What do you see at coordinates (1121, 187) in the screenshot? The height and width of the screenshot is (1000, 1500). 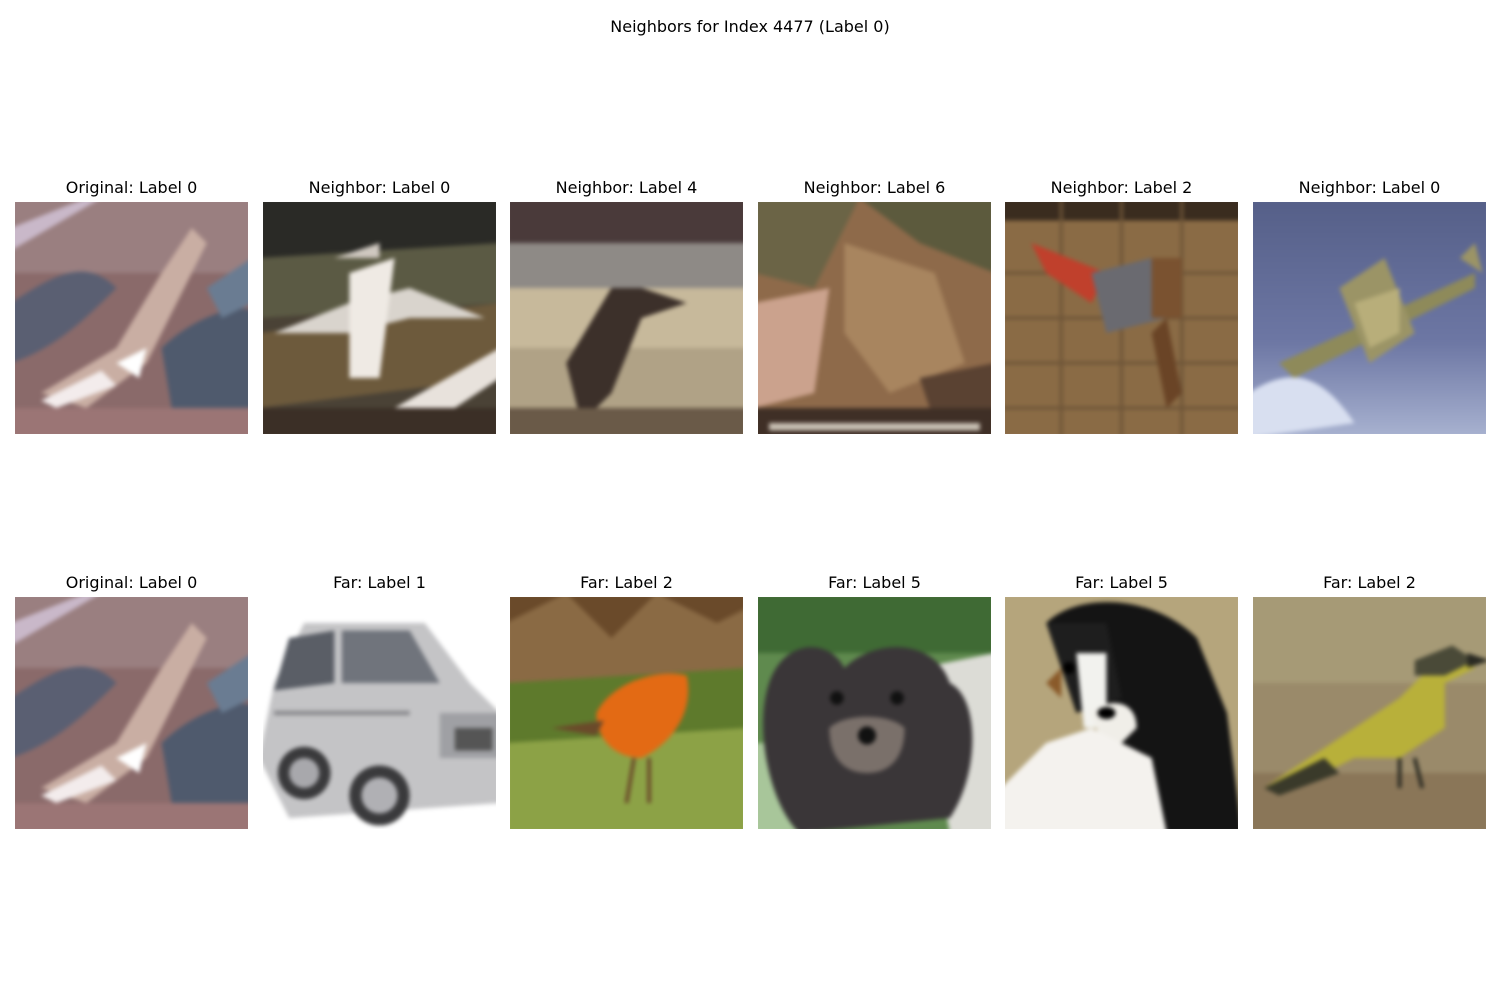 I see `panel-title: Neighbor: Label 2` at bounding box center [1121, 187].